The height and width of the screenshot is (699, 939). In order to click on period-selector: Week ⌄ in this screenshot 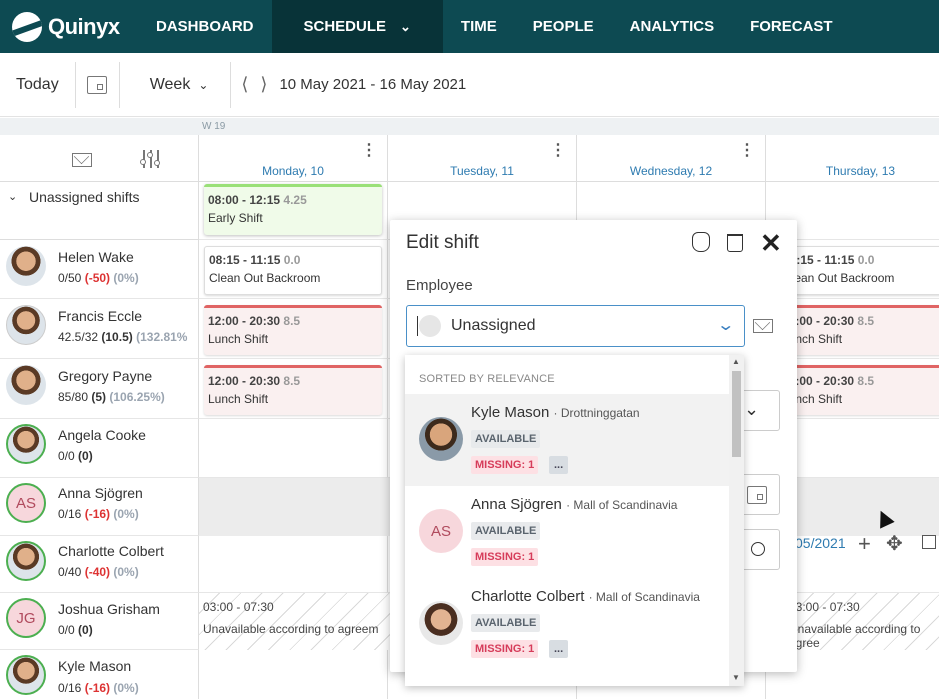, I will do `click(176, 84)`.